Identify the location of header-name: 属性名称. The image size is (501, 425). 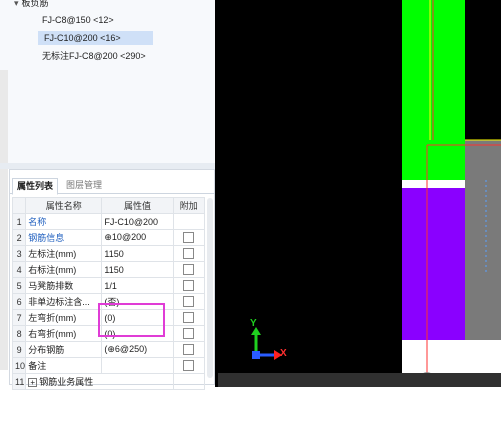
(64, 205).